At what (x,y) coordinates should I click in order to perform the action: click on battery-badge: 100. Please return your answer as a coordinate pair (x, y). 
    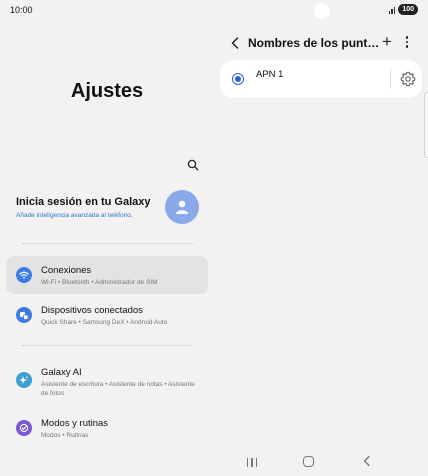
    Looking at the image, I should click on (408, 9).